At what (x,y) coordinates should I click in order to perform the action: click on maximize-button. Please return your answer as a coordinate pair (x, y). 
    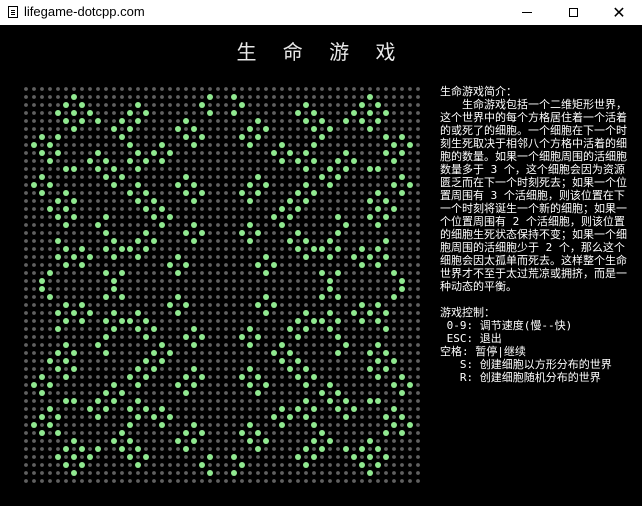
    Looking at the image, I should click on (573, 12).